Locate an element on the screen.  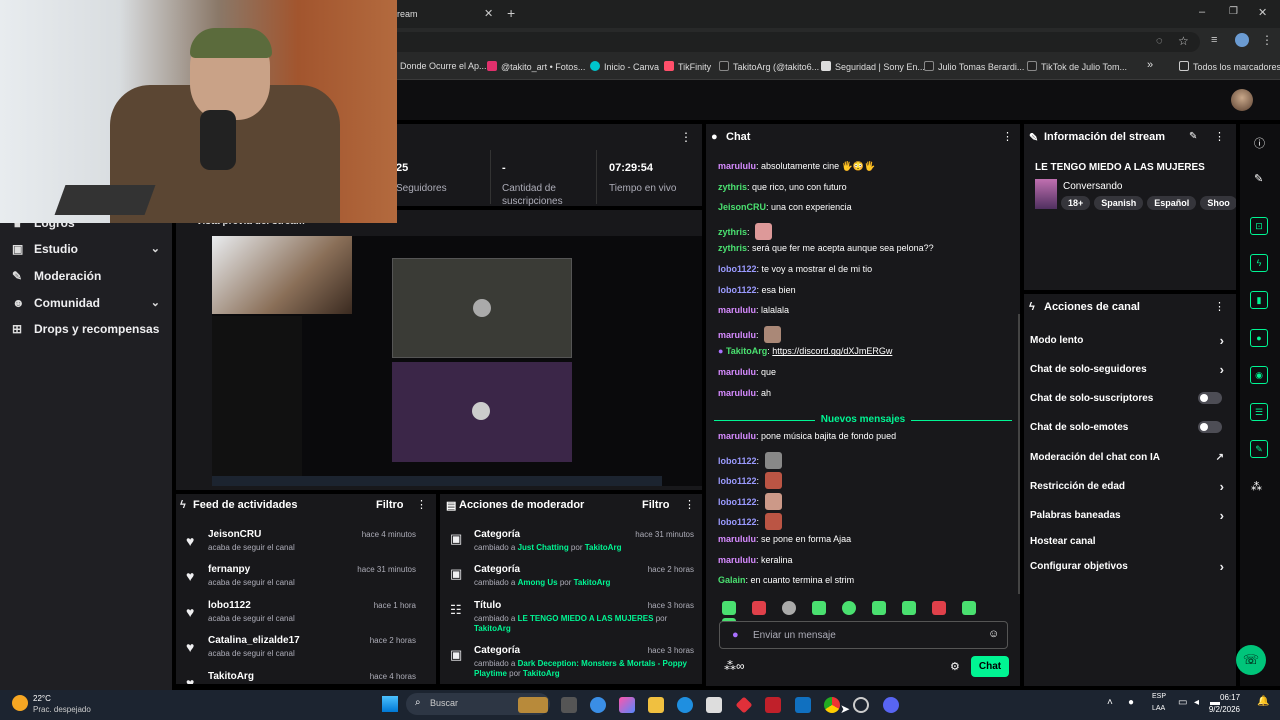
actions-menu-icon: ⋮ is located at coordinates (1219, 306).